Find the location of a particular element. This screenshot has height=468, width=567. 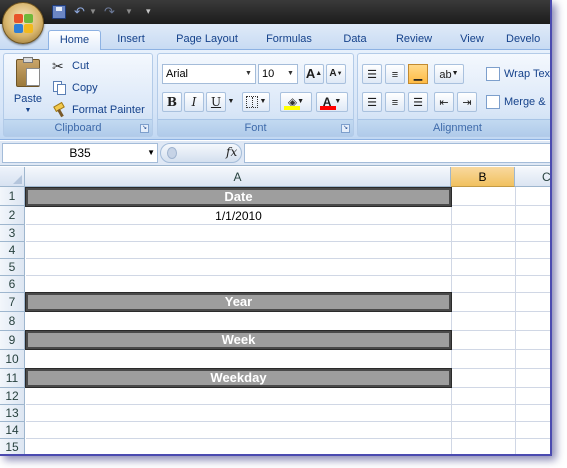

copy-button: Copy is located at coordinates (75, 88).